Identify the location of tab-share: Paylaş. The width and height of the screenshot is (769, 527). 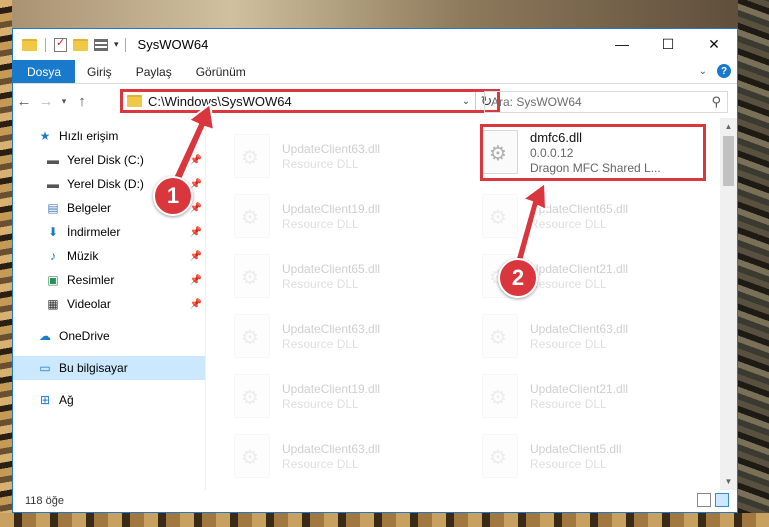
(154, 71).